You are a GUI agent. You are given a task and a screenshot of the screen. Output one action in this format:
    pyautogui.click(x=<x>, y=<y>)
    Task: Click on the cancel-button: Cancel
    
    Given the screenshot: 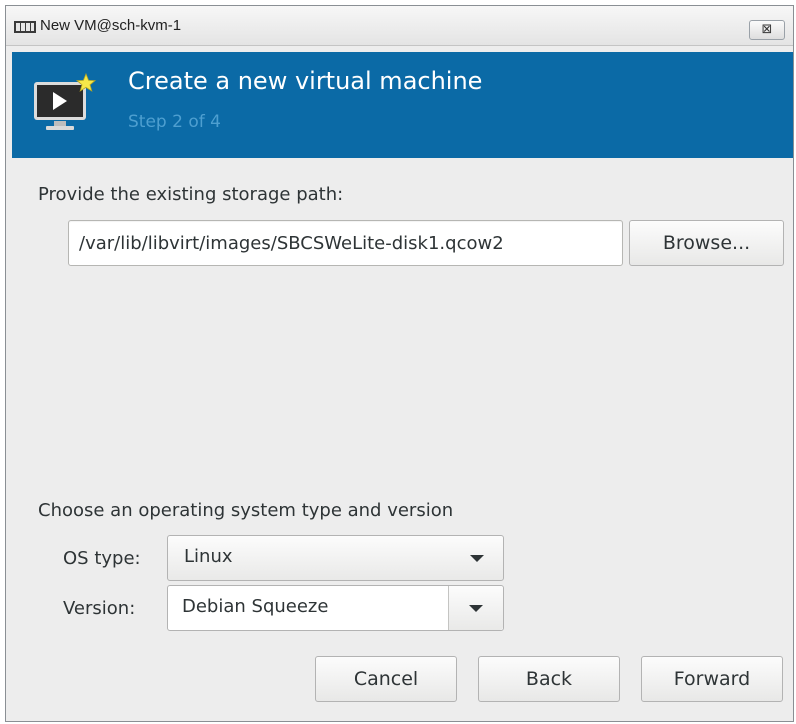 What is the action you would take?
    pyautogui.click(x=386, y=679)
    